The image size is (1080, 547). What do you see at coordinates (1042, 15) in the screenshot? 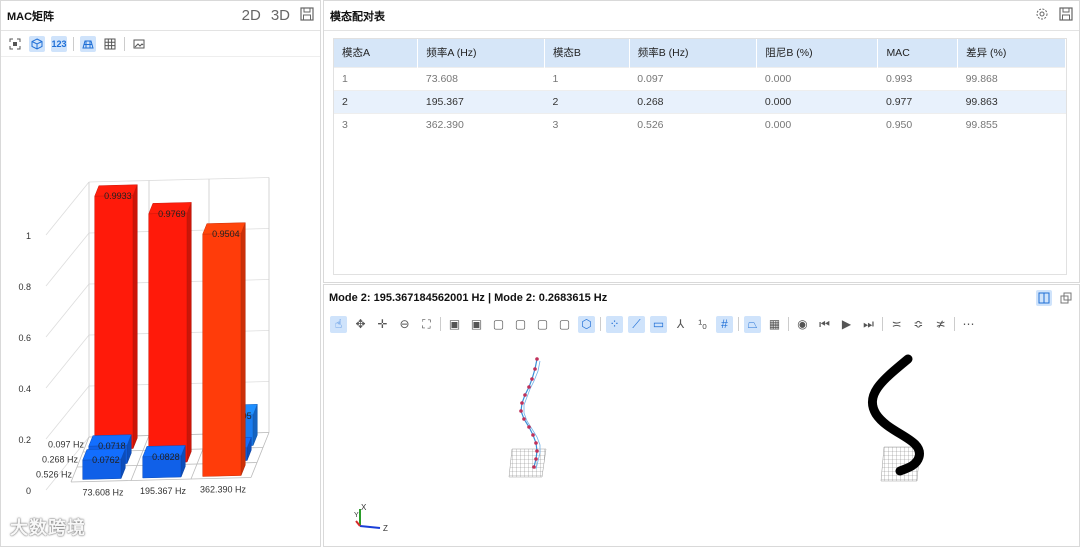
I see `settings-gear-icon` at bounding box center [1042, 15].